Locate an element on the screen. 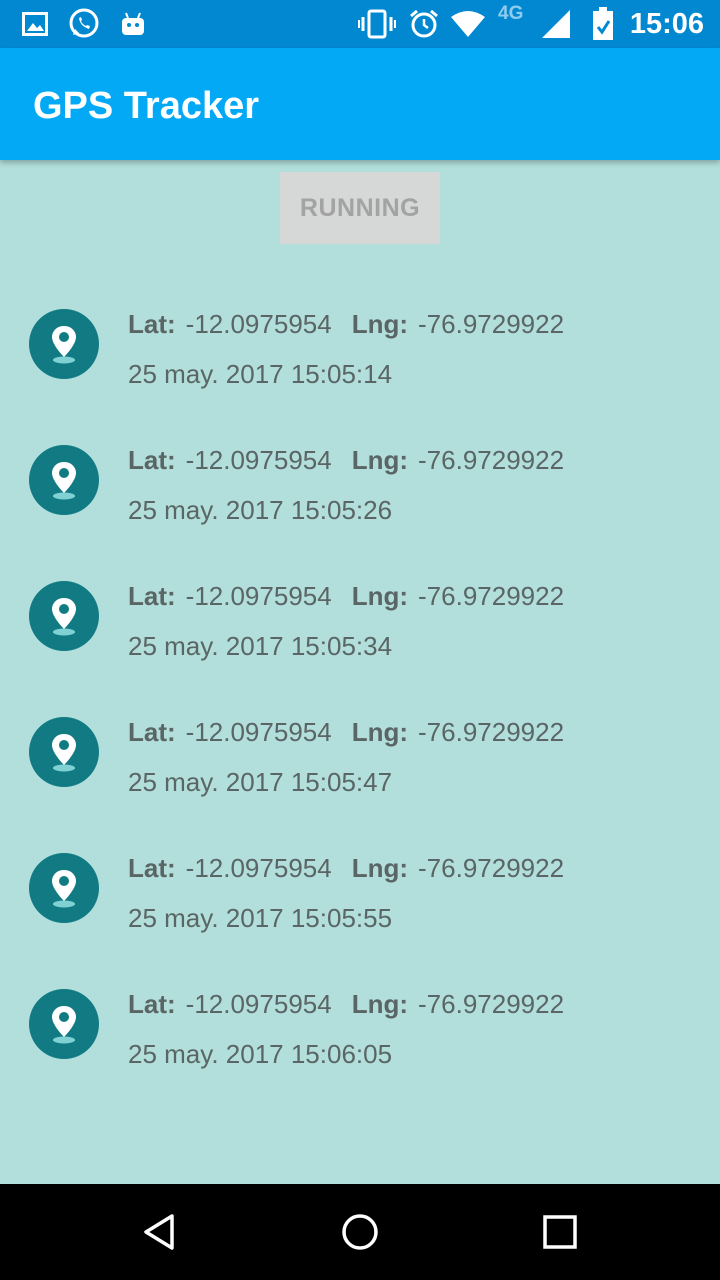 The width and height of the screenshot is (720, 1280). app-bar: GPS Tracker is located at coordinates (360, 104).